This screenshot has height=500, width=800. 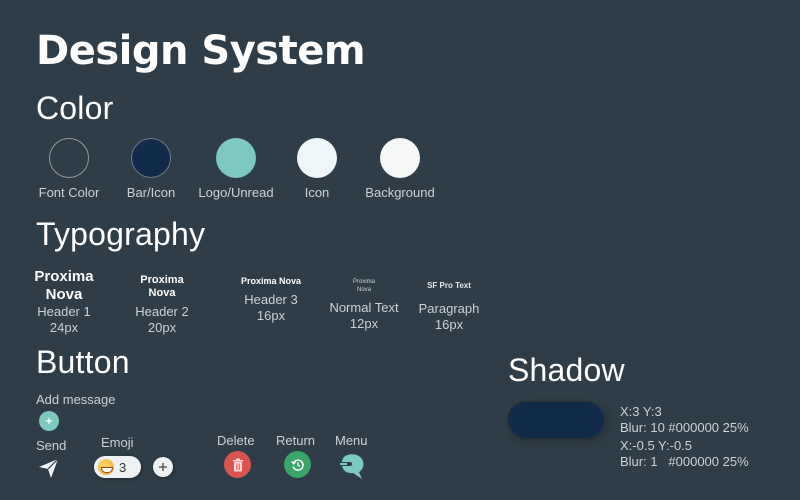 I want to click on shadow-spec-2-blur: Blur: 1 #000000 25%, so click(x=684, y=461).